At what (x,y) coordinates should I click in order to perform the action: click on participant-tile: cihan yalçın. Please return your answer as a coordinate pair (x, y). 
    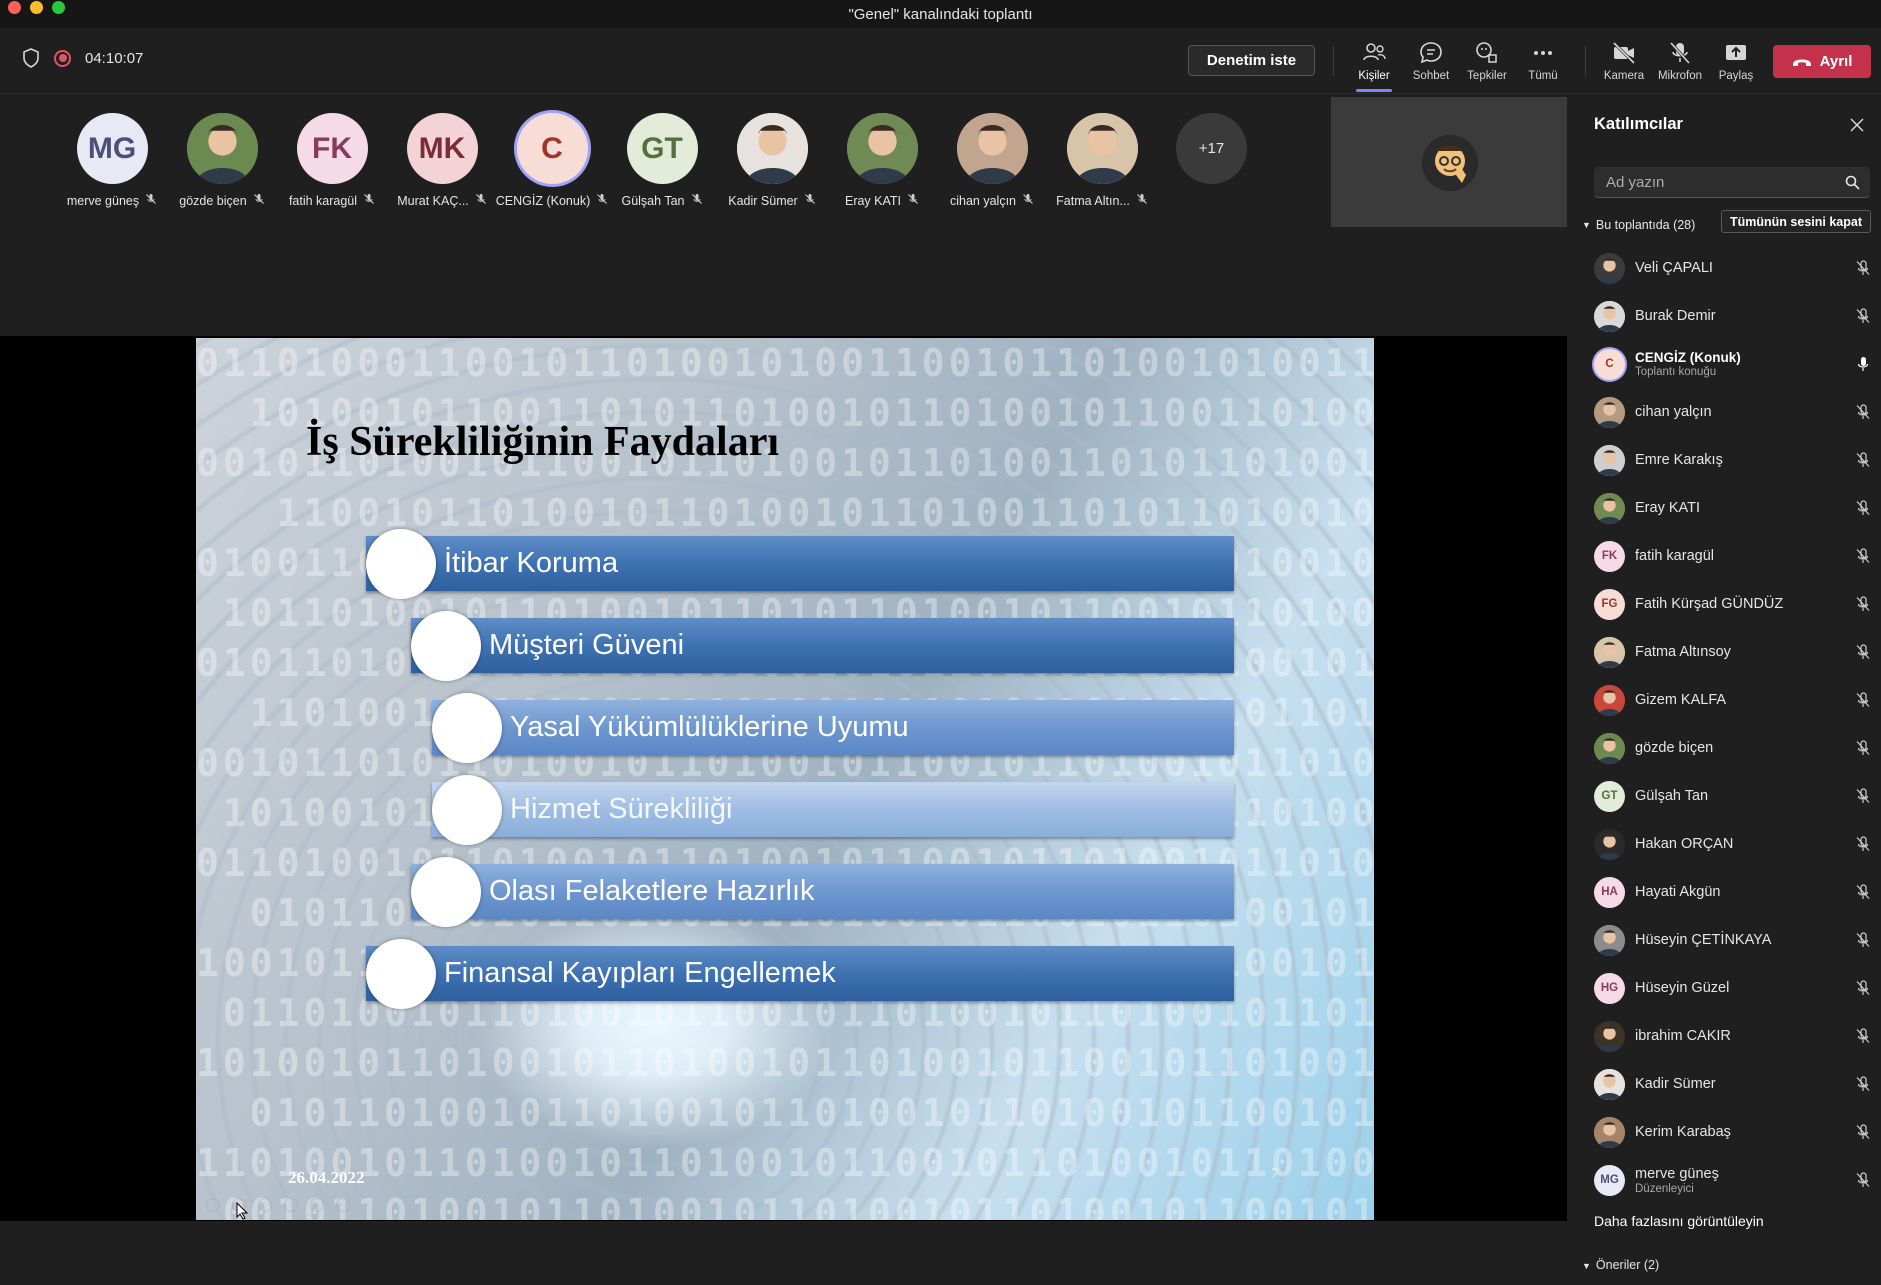
    Looking at the image, I should click on (992, 160).